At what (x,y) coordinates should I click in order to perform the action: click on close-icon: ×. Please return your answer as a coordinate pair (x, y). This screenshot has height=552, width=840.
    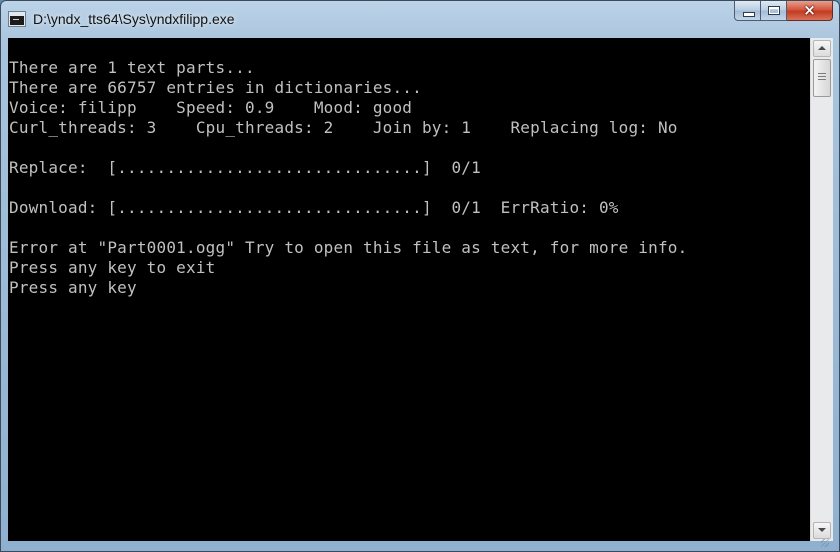
    Looking at the image, I should click on (809, 10).